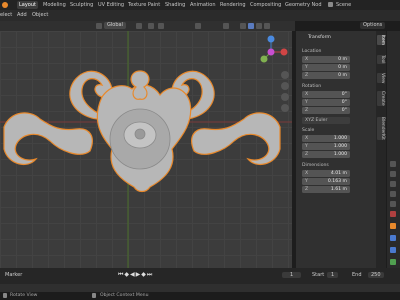 The width and height of the screenshot is (400, 300). What do you see at coordinates (393, 149) in the screenshot?
I see `properties-editor-tabs` at bounding box center [393, 149].